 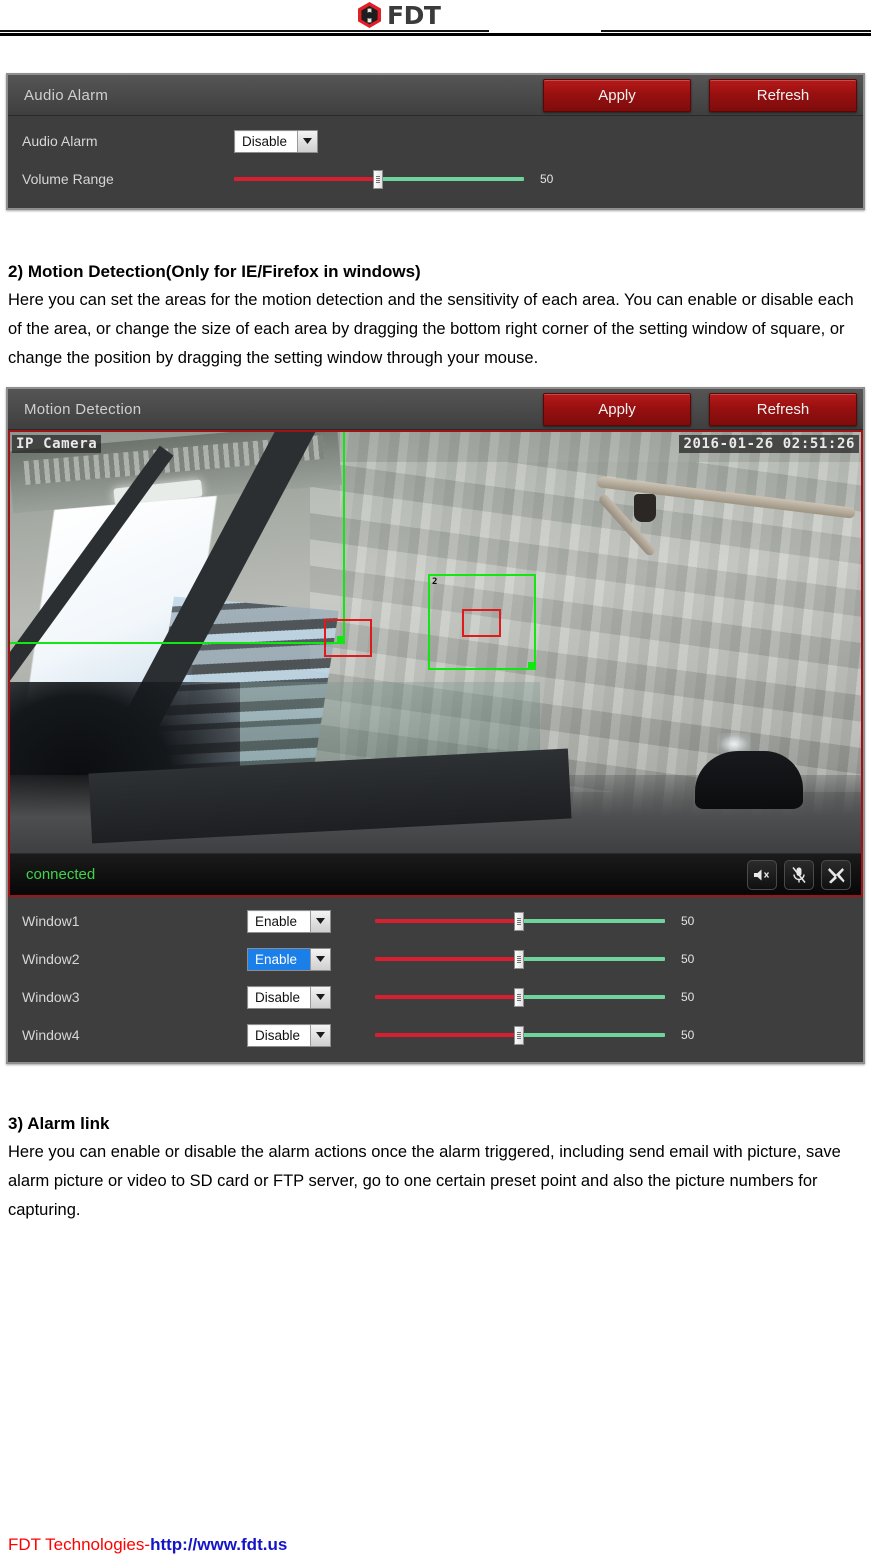 I want to click on motion-window-3-select: Disable, so click(x=289, y=997).